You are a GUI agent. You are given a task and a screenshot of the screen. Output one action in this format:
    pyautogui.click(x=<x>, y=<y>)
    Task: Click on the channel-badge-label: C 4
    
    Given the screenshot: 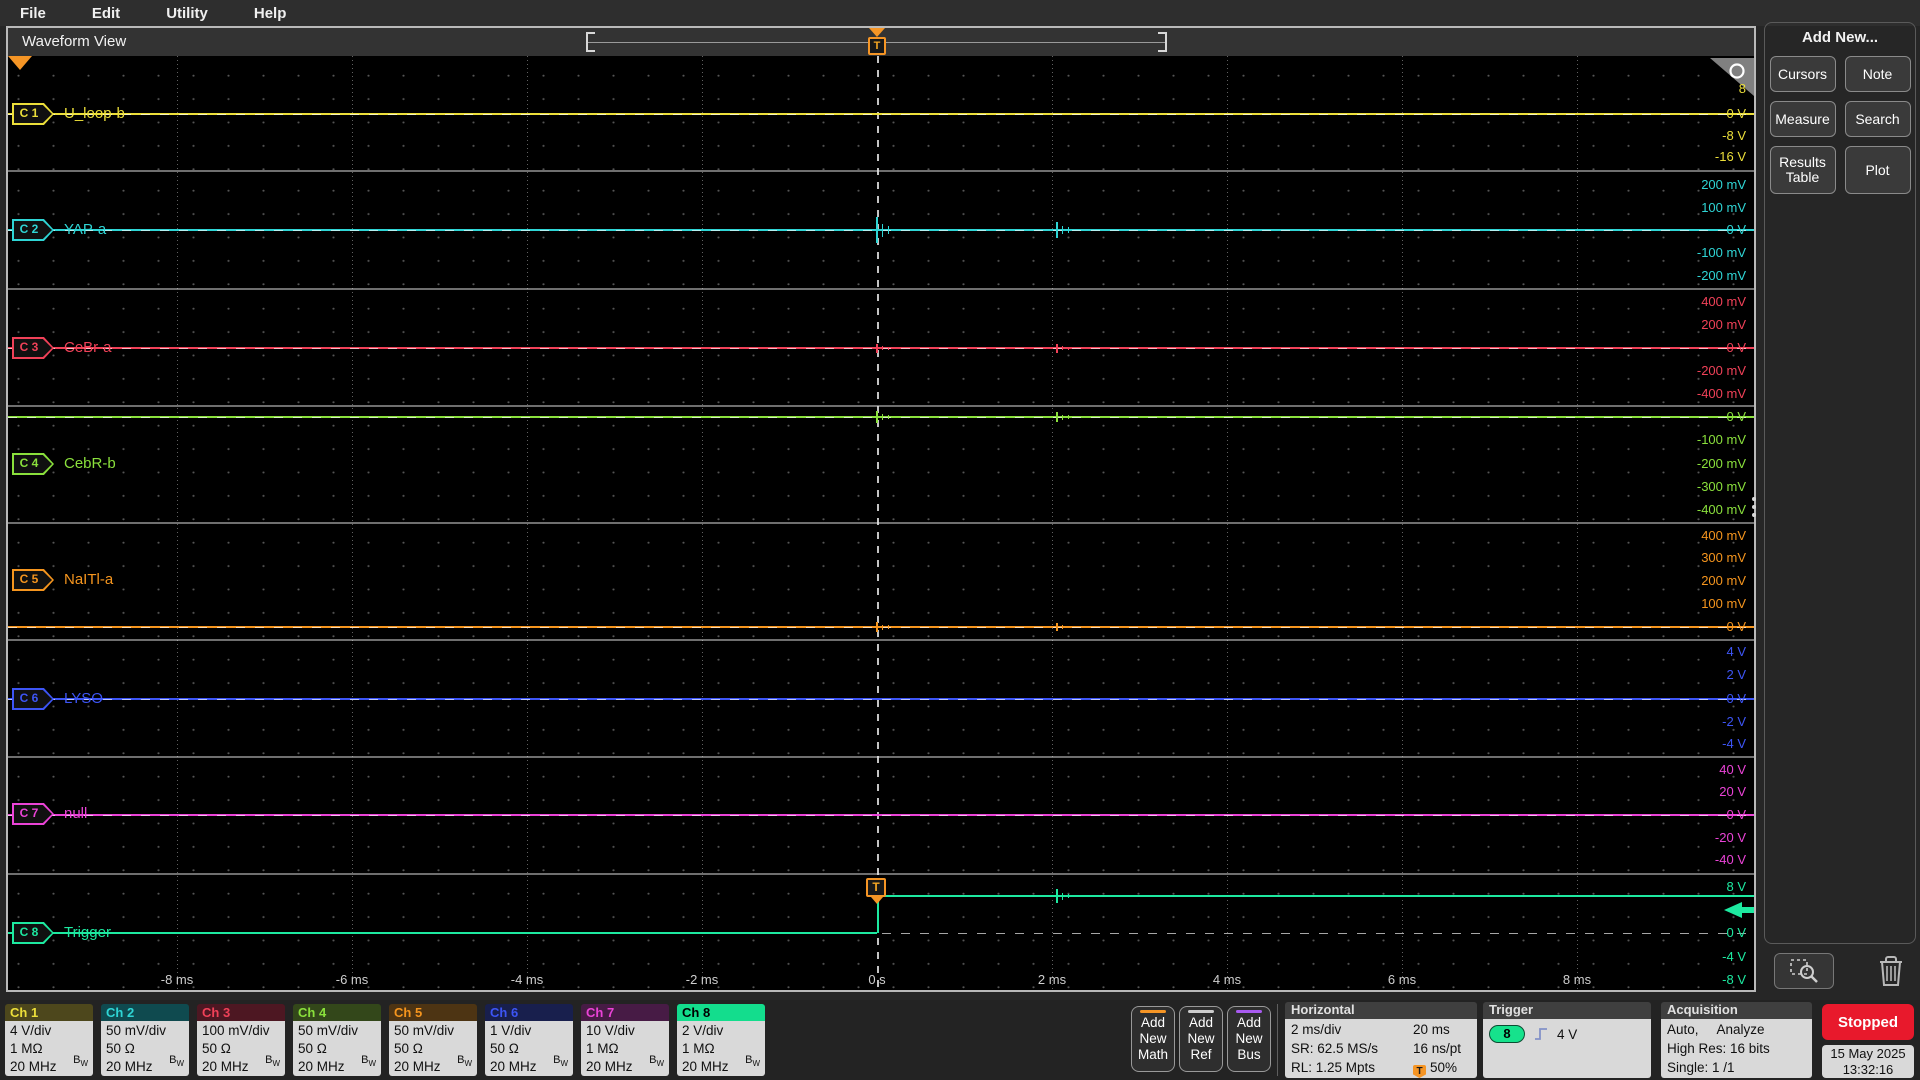 What is the action you would take?
    pyautogui.click(x=29, y=463)
    